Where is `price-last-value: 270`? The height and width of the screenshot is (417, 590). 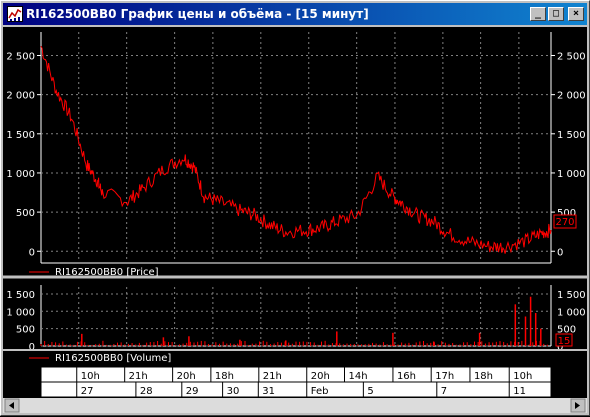 price-last-value: 270 is located at coordinates (564, 222).